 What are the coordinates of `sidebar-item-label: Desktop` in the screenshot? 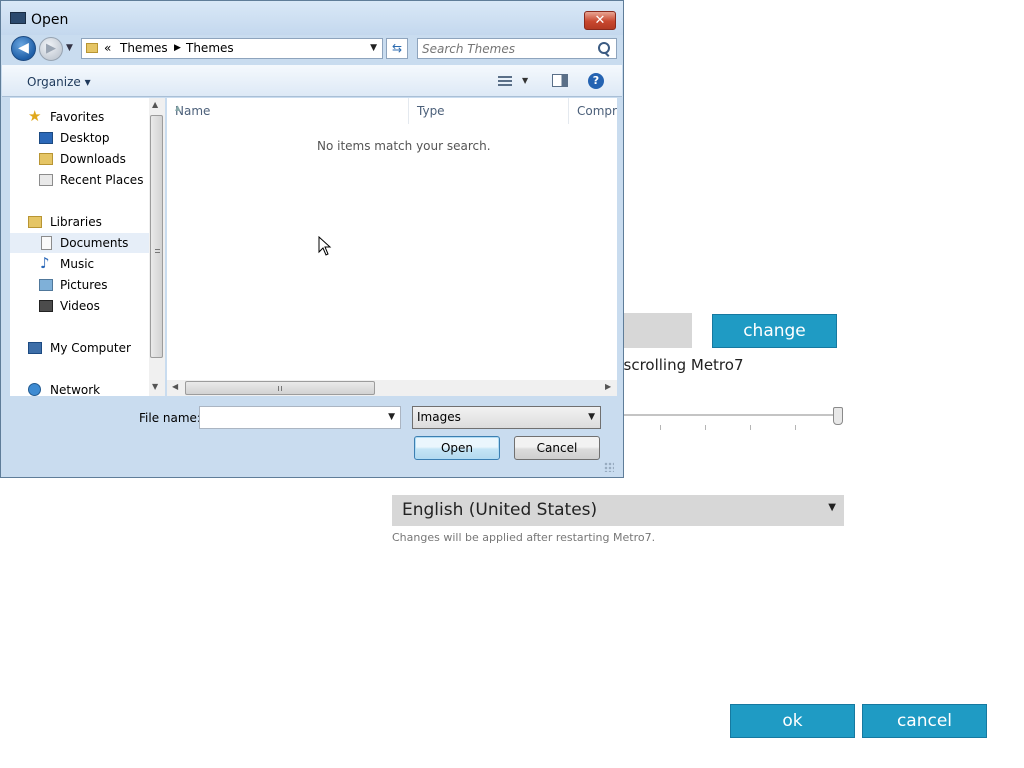 It's located at (85, 138).